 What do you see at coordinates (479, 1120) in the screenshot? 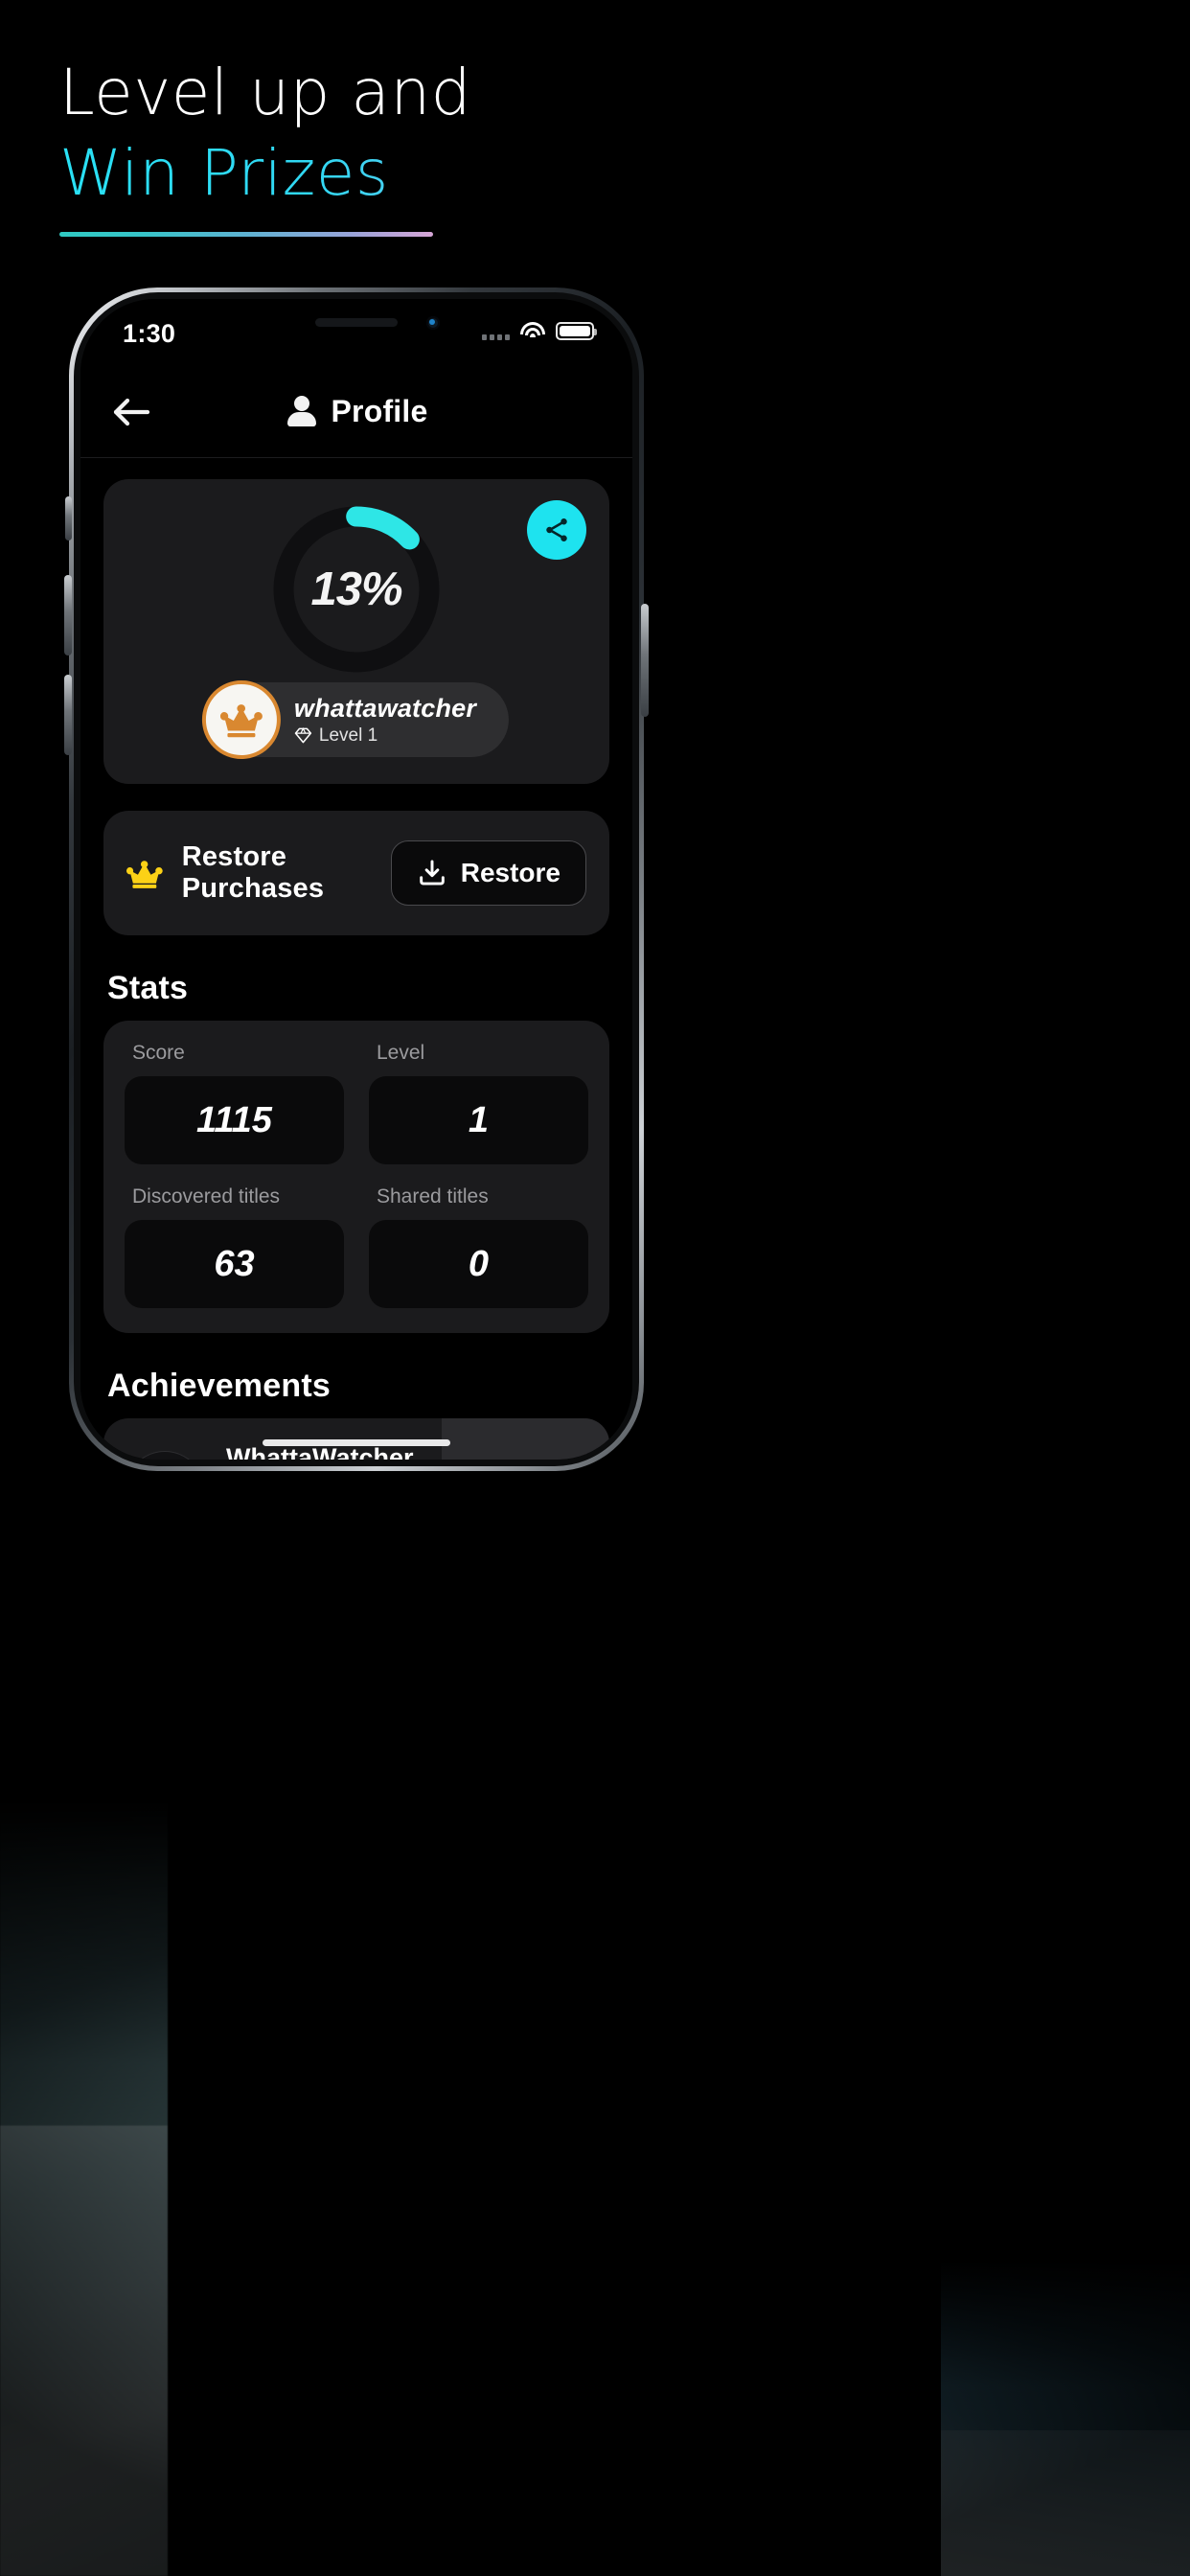
I see `stat-value: 1` at bounding box center [479, 1120].